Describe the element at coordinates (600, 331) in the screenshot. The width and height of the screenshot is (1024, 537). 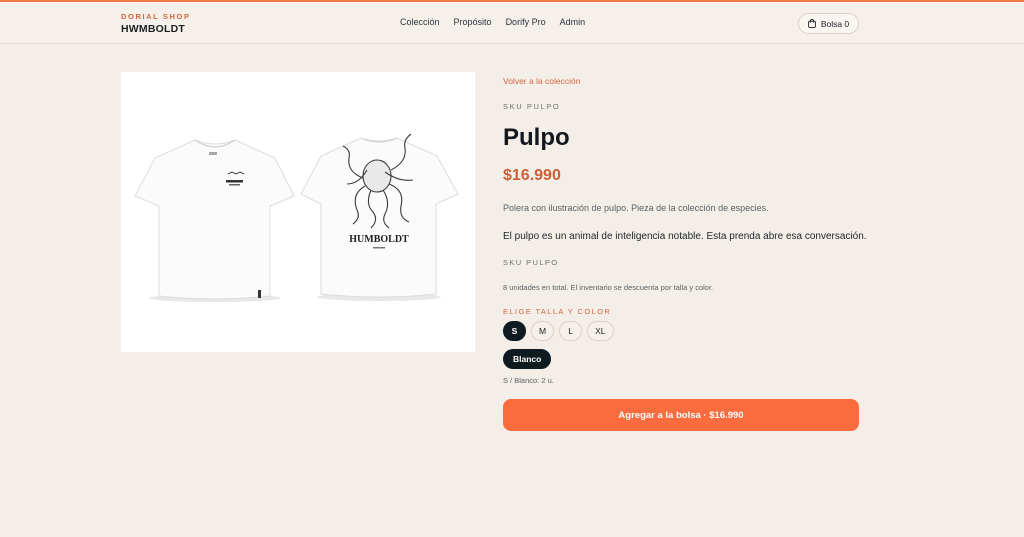
I see `size-option-xl: XL` at that location.